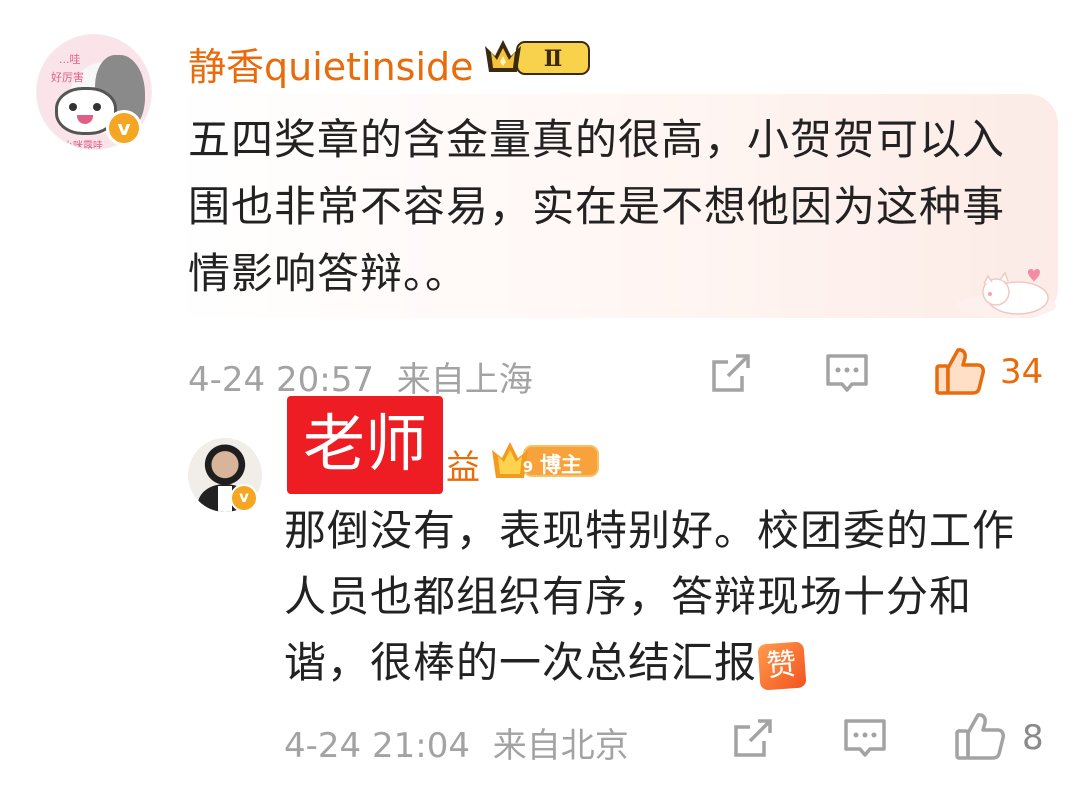 The height and width of the screenshot is (795, 1080). Describe the element at coordinates (782, 665) in the screenshot. I see `zan-emoji-icon: 赞` at that location.